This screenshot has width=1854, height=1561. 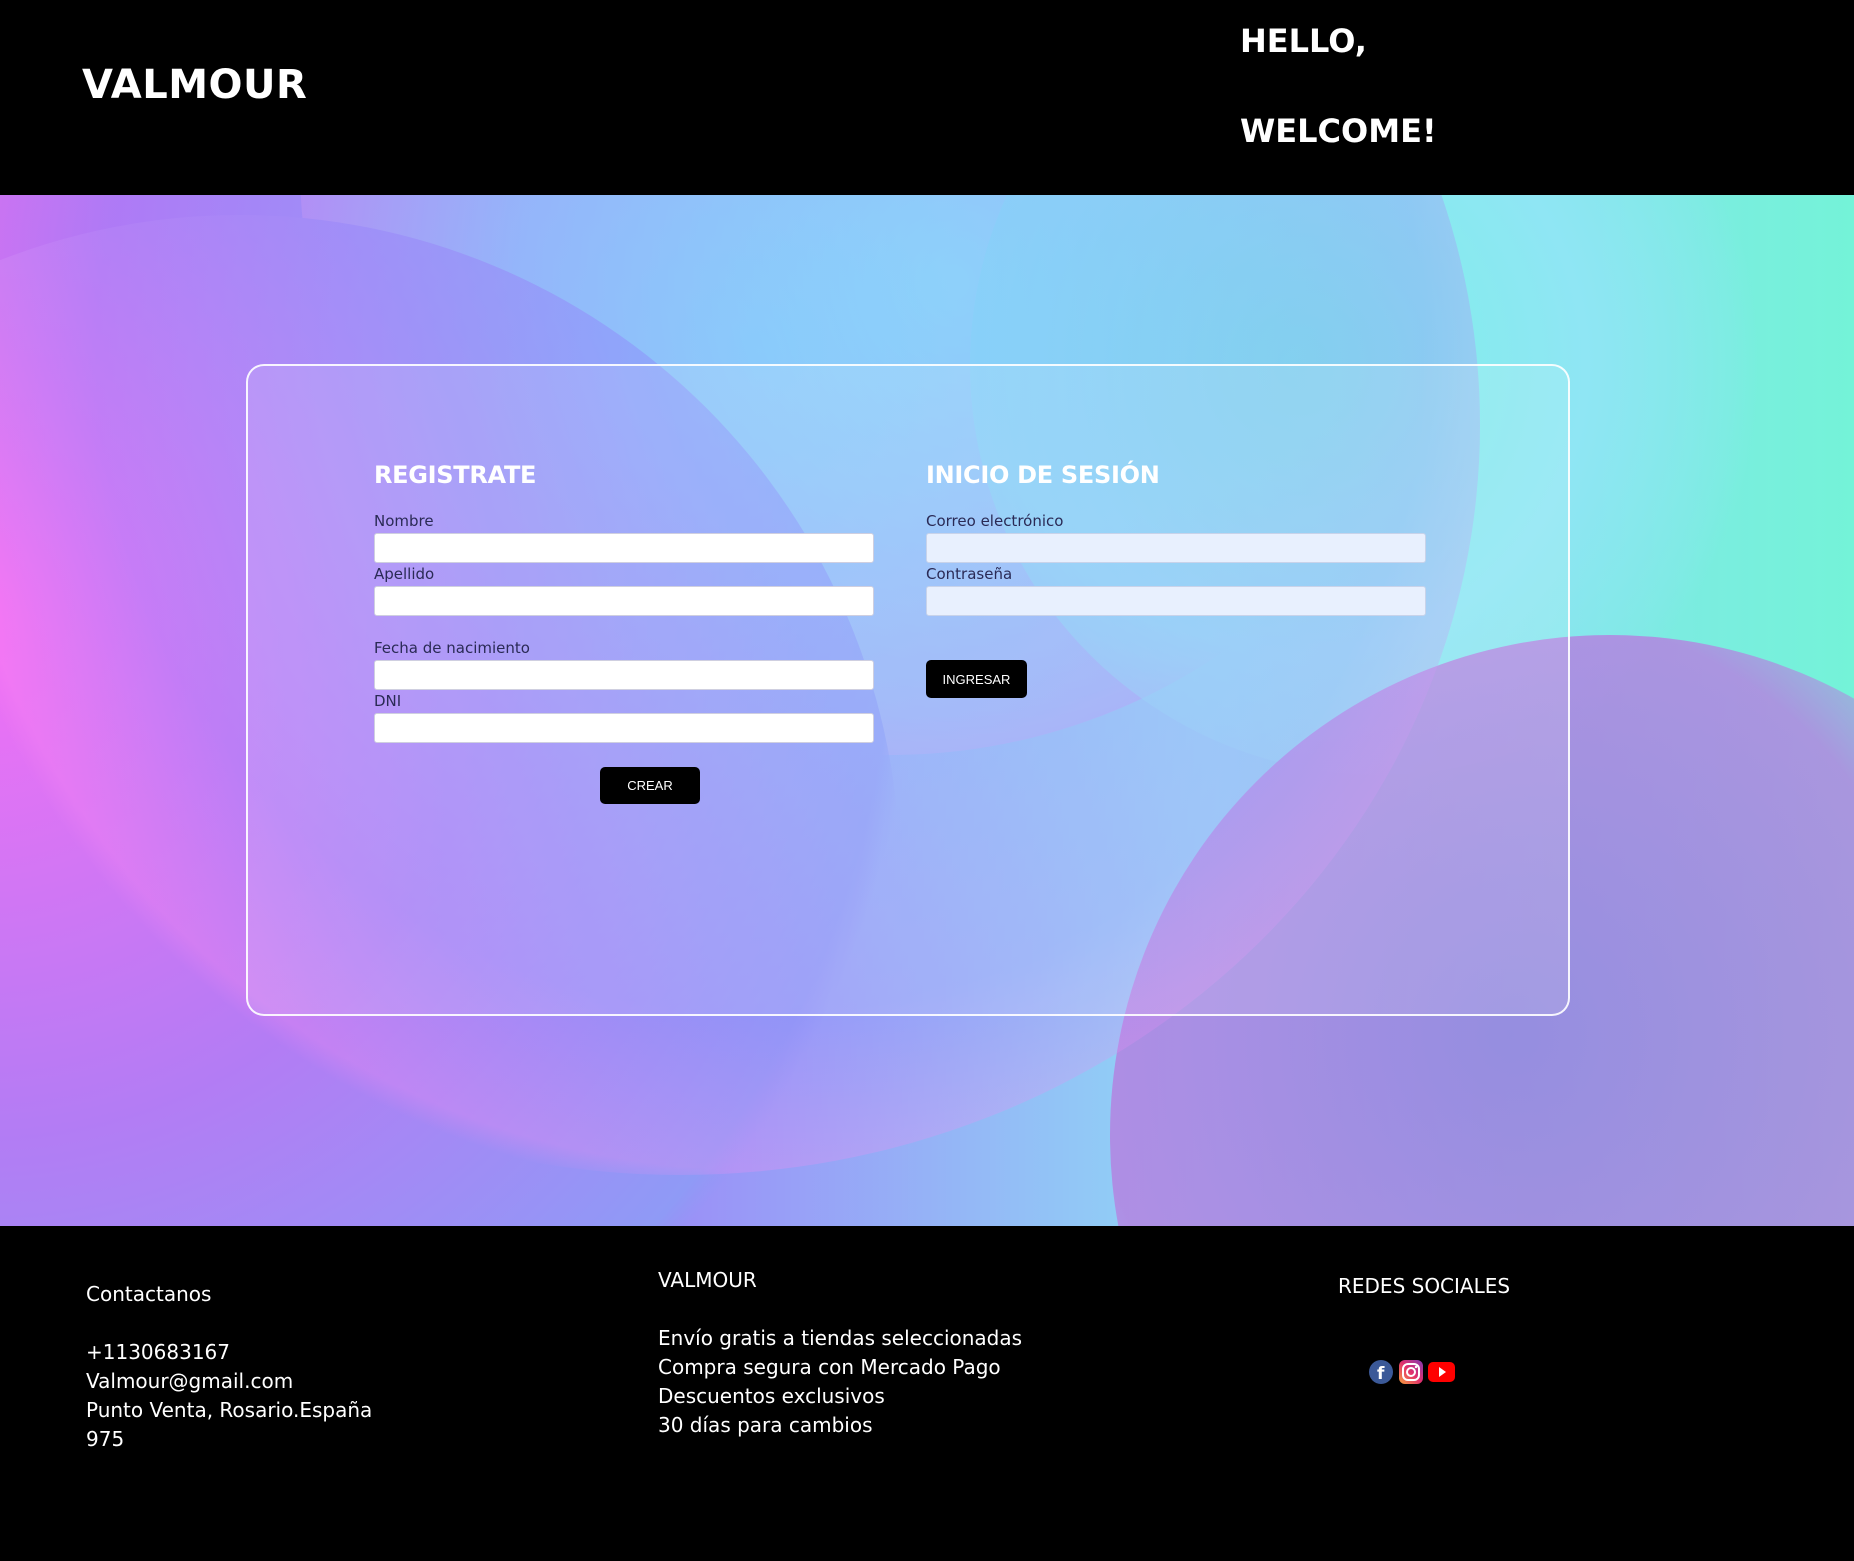 I want to click on social-title: REDES SOCIALES, so click(x=1424, y=1286).